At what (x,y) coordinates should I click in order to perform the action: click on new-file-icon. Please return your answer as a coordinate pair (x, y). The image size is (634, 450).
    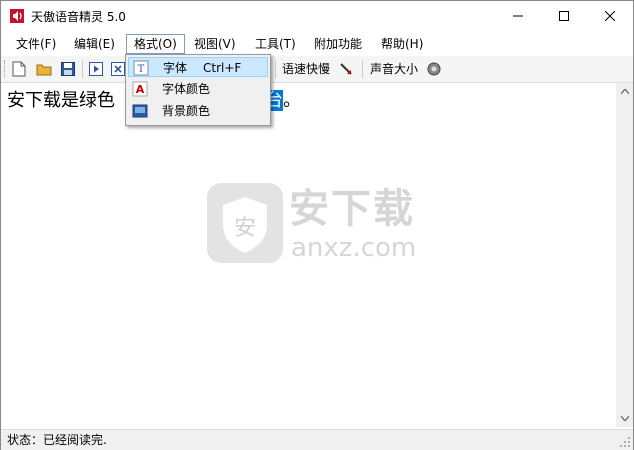
    Looking at the image, I should click on (19, 69).